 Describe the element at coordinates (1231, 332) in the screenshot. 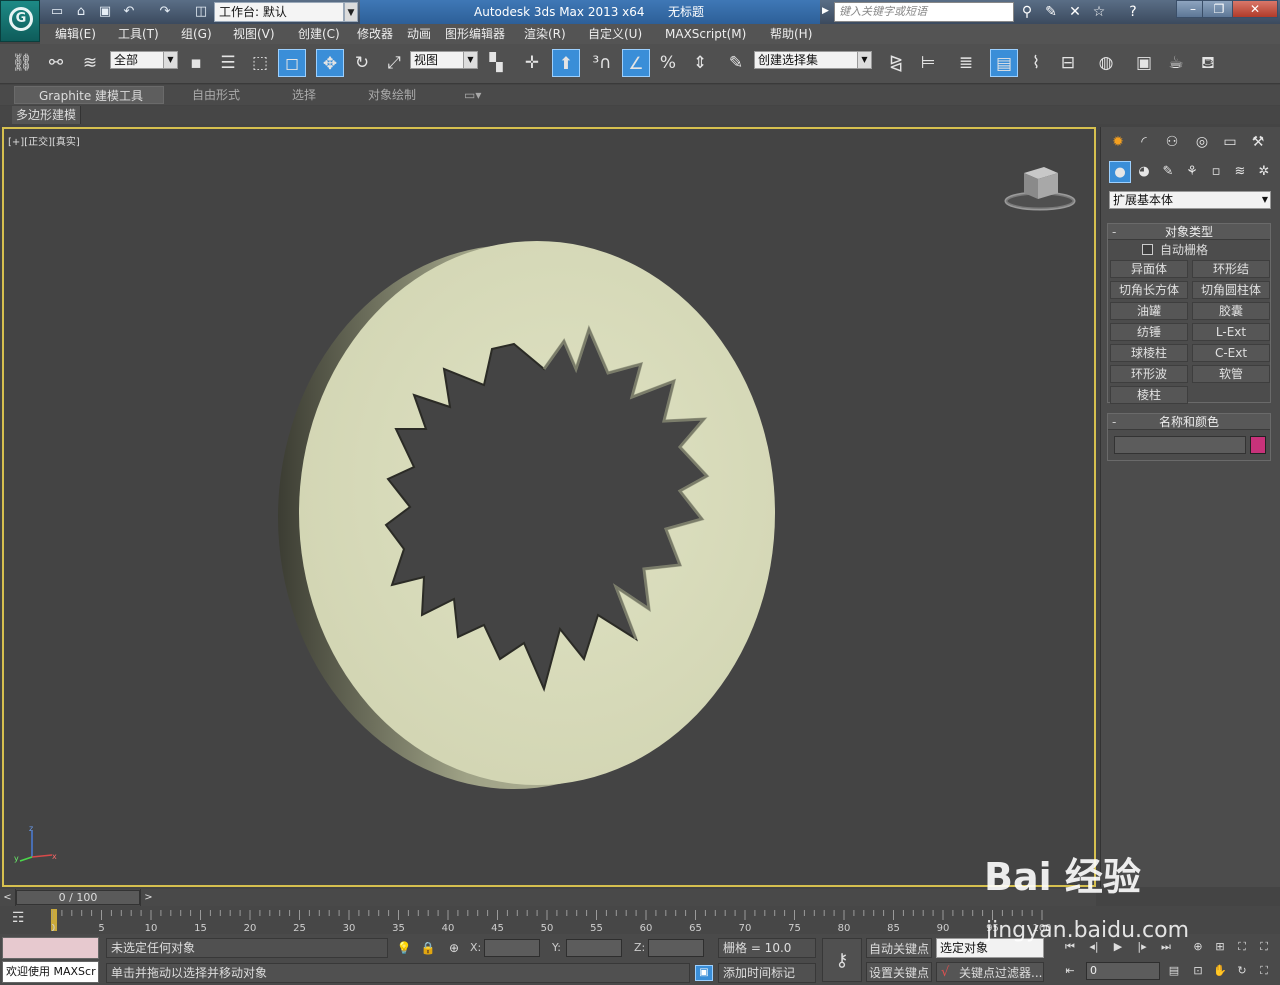

I see `l-ext-button: L-Ext` at that location.